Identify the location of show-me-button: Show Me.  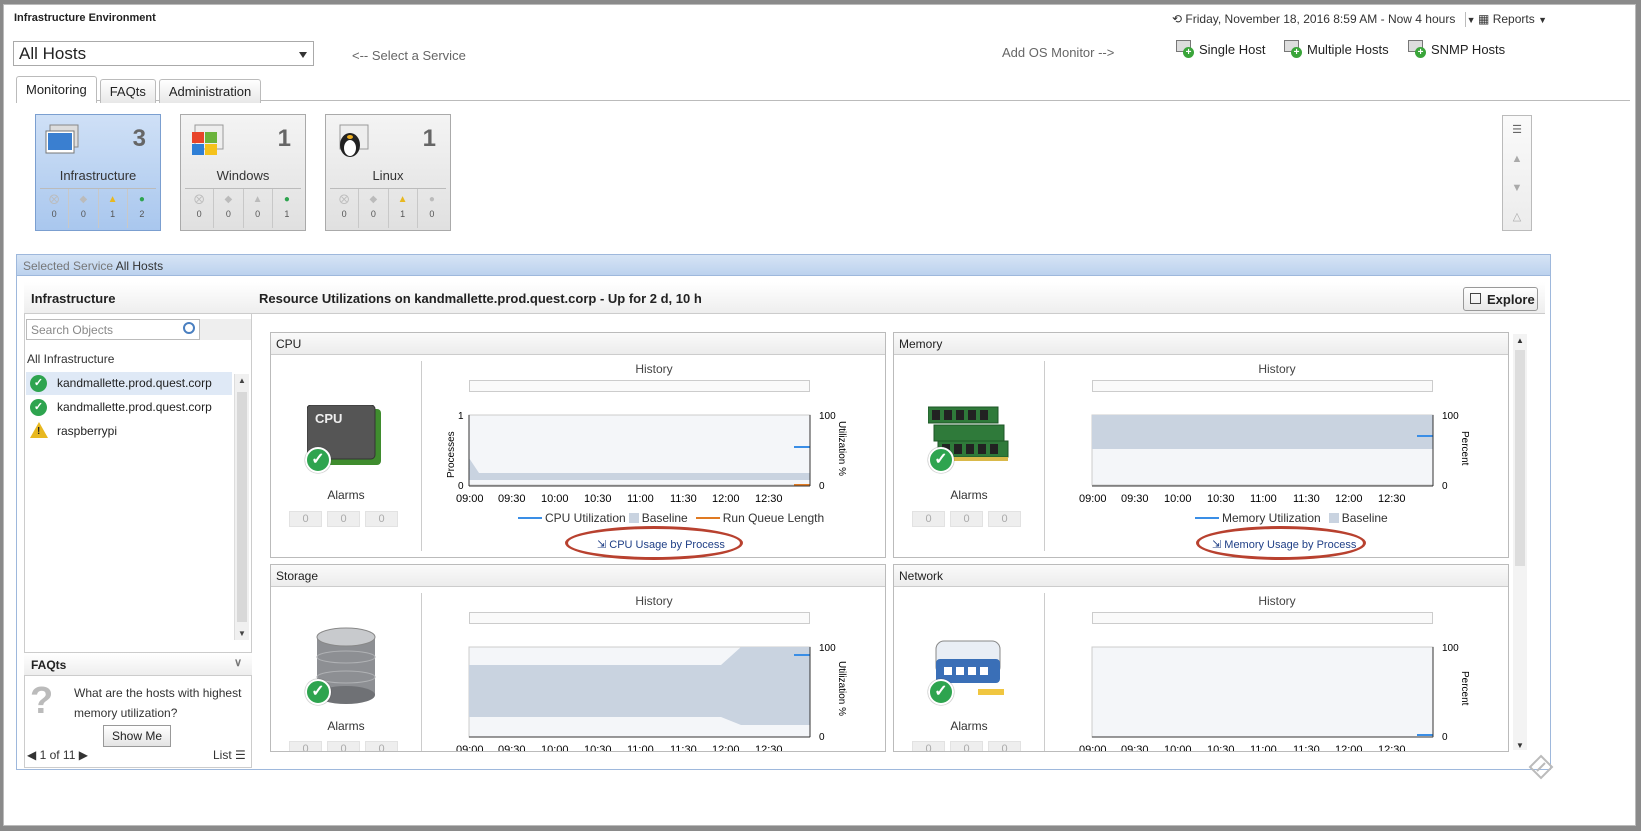
(137, 736).